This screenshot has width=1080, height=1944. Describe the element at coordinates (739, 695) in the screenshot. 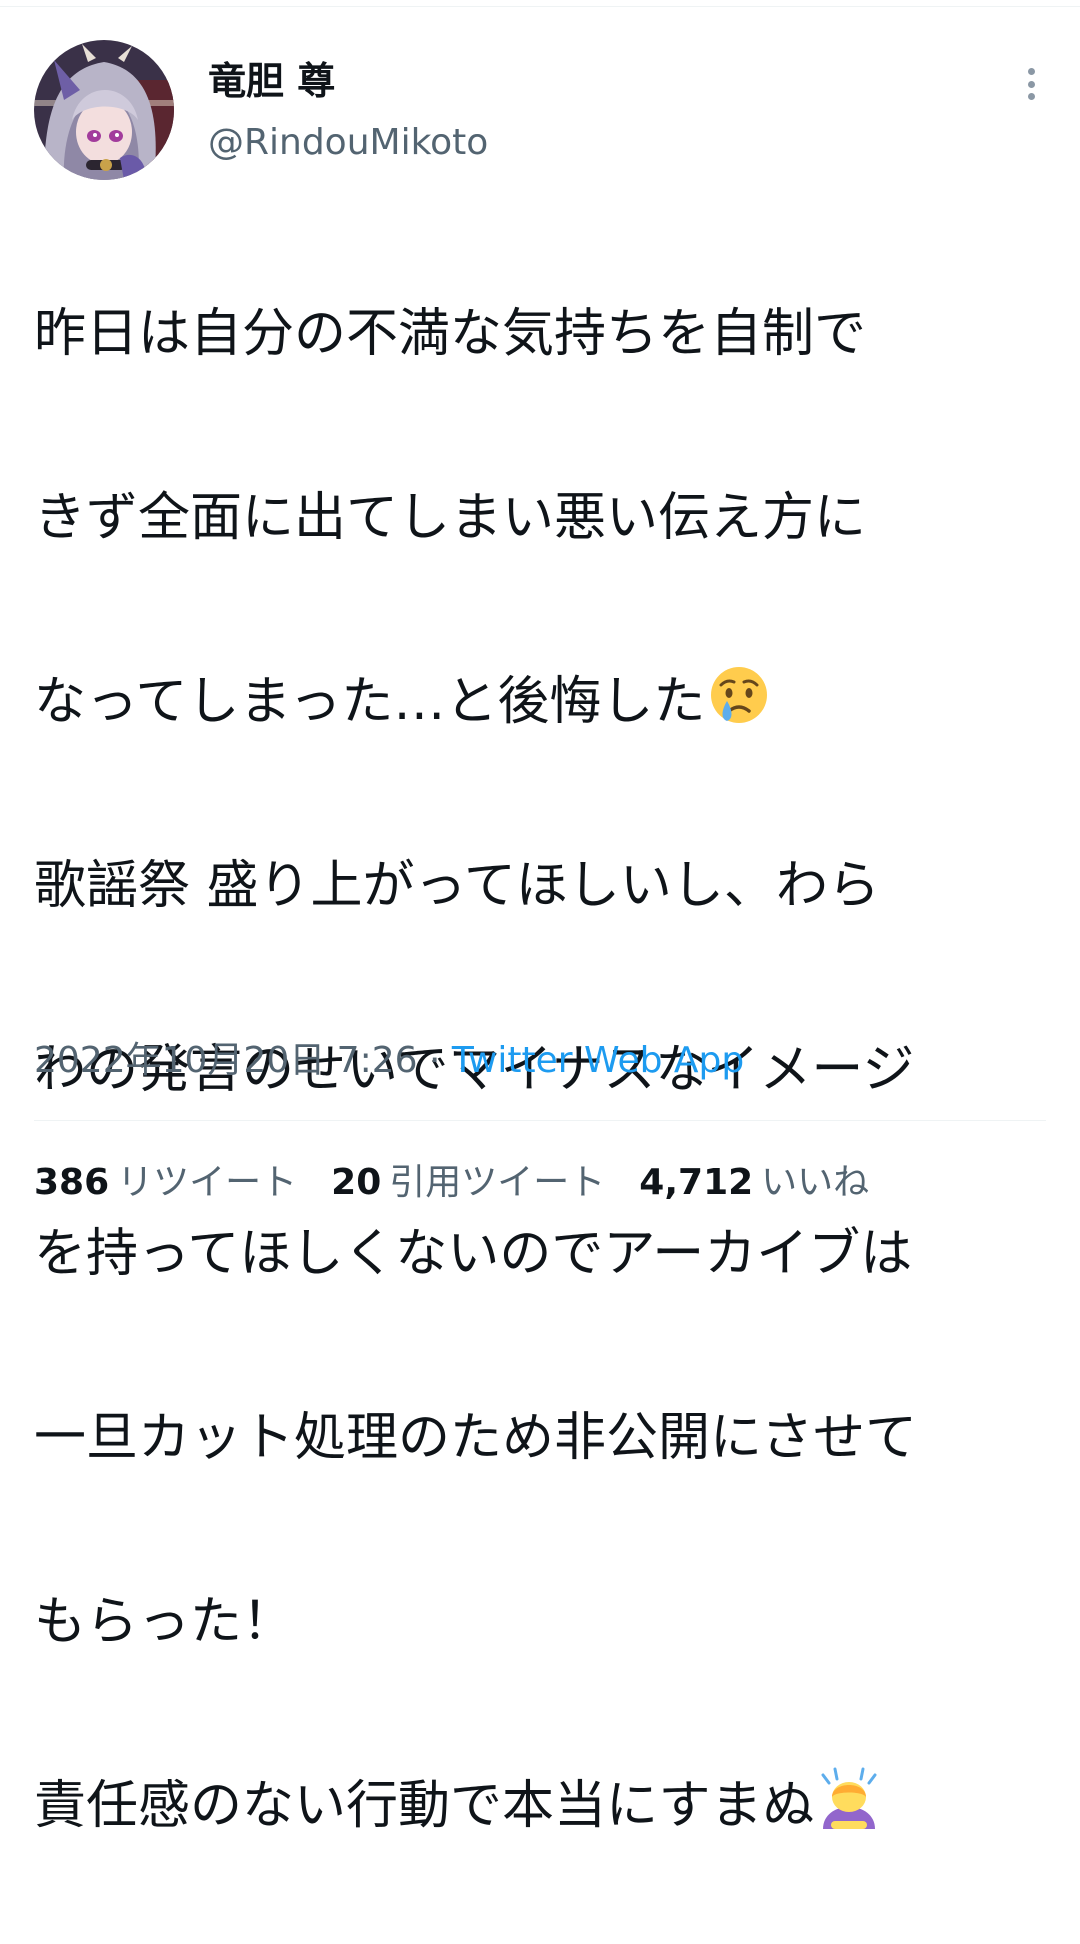

I see `crying-face-emoji` at that location.